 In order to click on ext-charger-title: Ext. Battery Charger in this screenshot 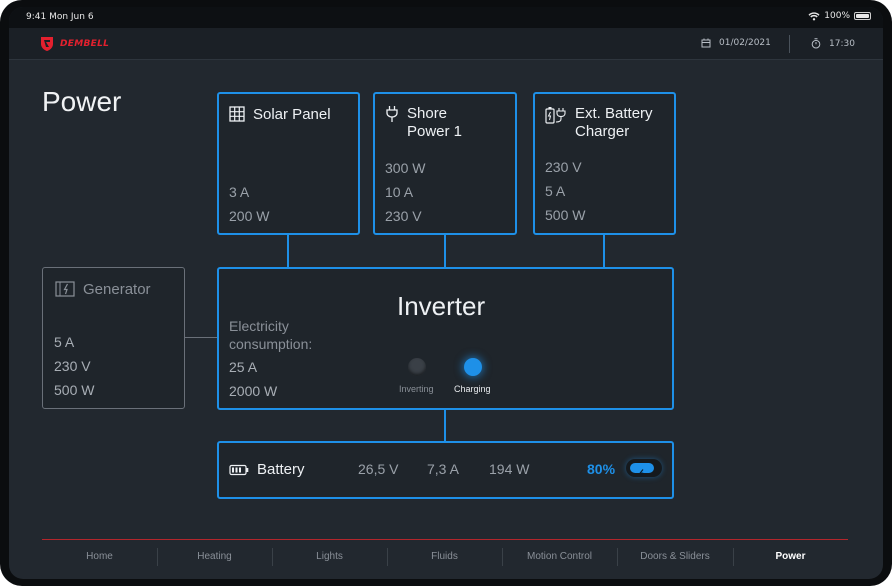, I will do `click(599, 123)`.